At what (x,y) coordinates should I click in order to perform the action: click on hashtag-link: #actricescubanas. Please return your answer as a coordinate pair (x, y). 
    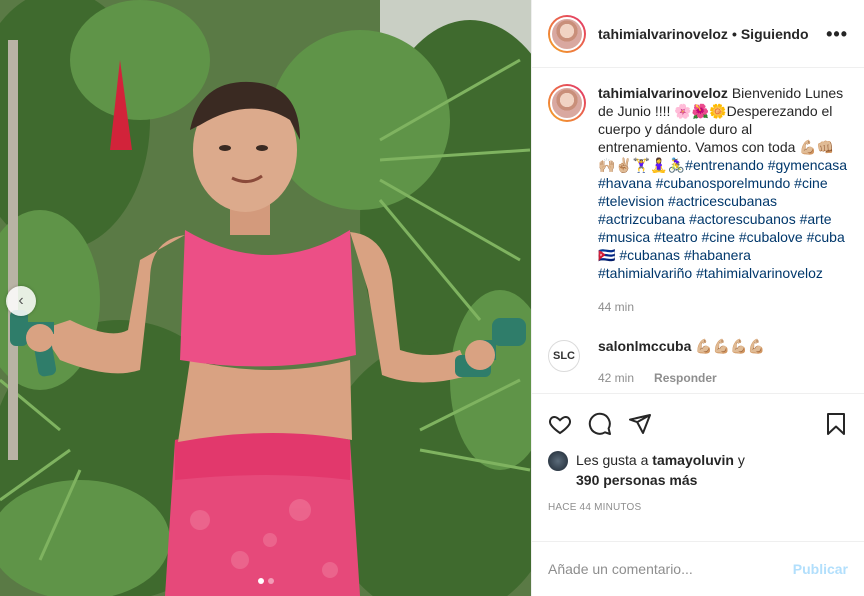
    Looking at the image, I should click on (722, 201).